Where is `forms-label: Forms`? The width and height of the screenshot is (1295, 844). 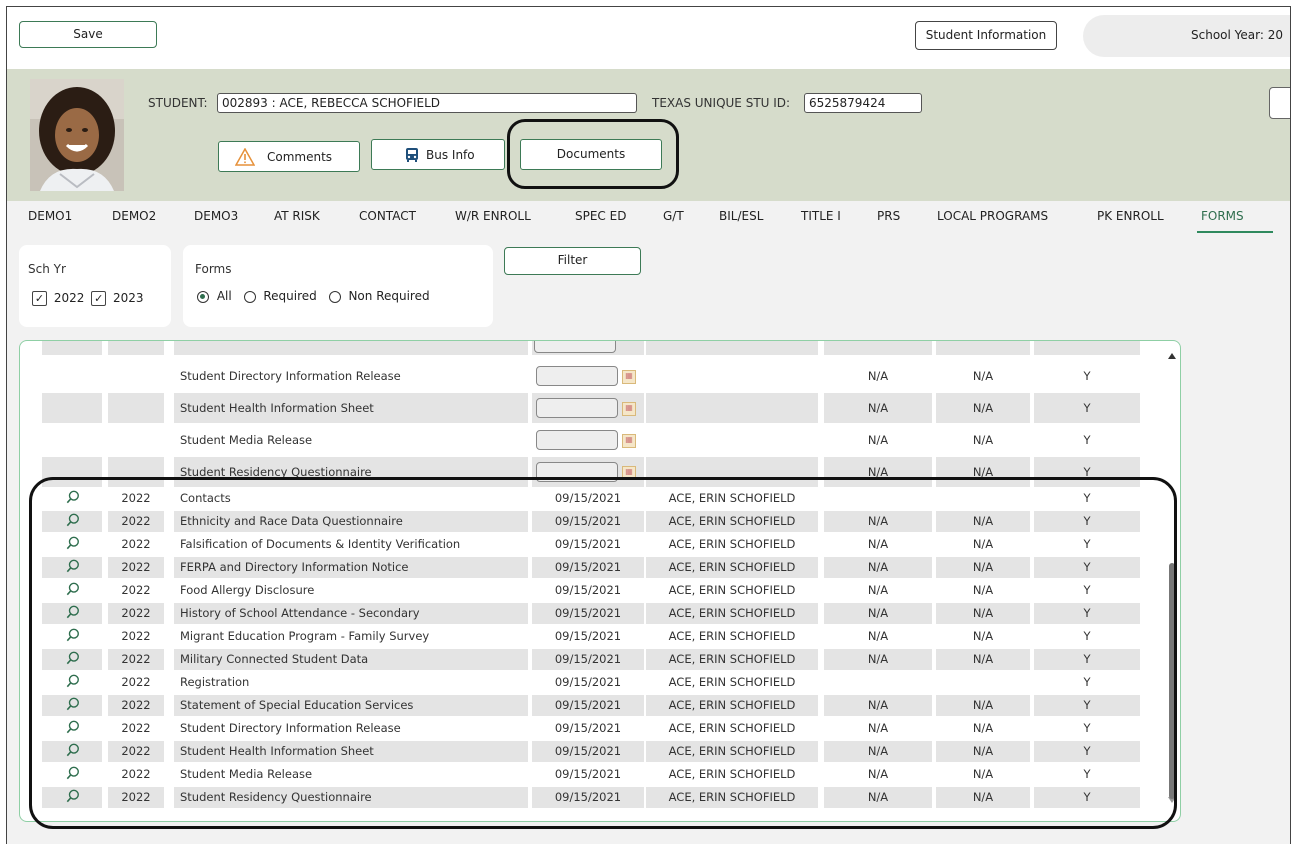 forms-label: Forms is located at coordinates (213, 269).